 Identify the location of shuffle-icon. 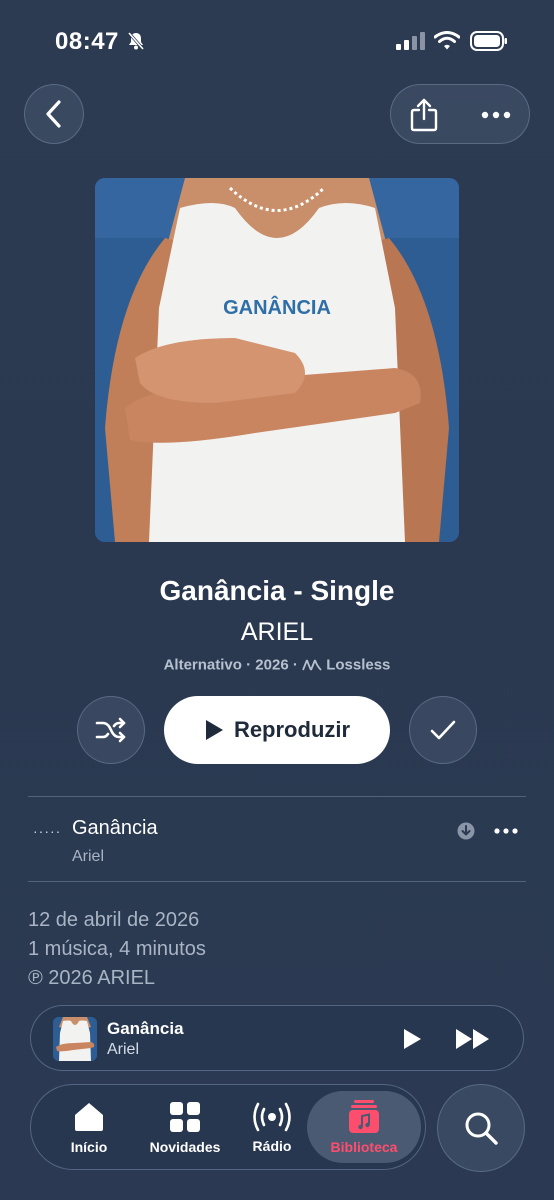
(110, 730).